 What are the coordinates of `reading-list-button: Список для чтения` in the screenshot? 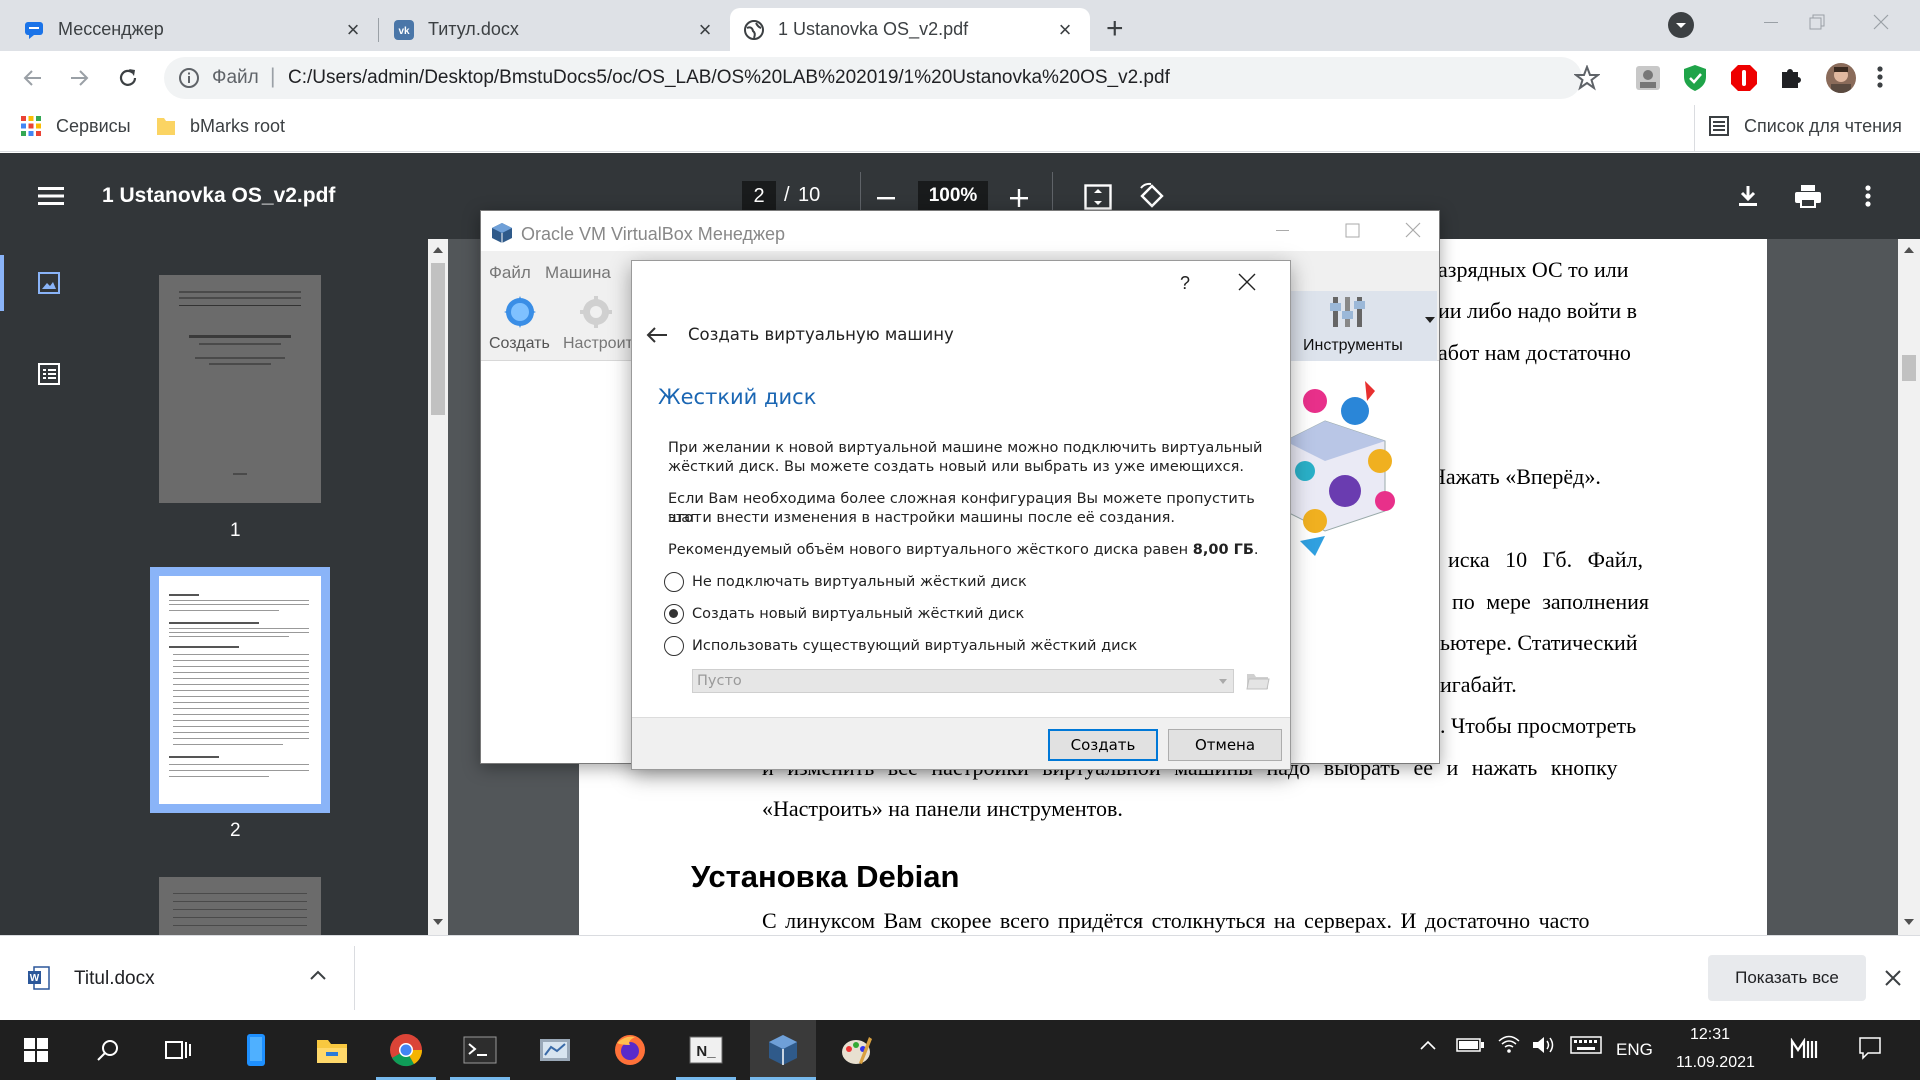 It's located at (1805, 126).